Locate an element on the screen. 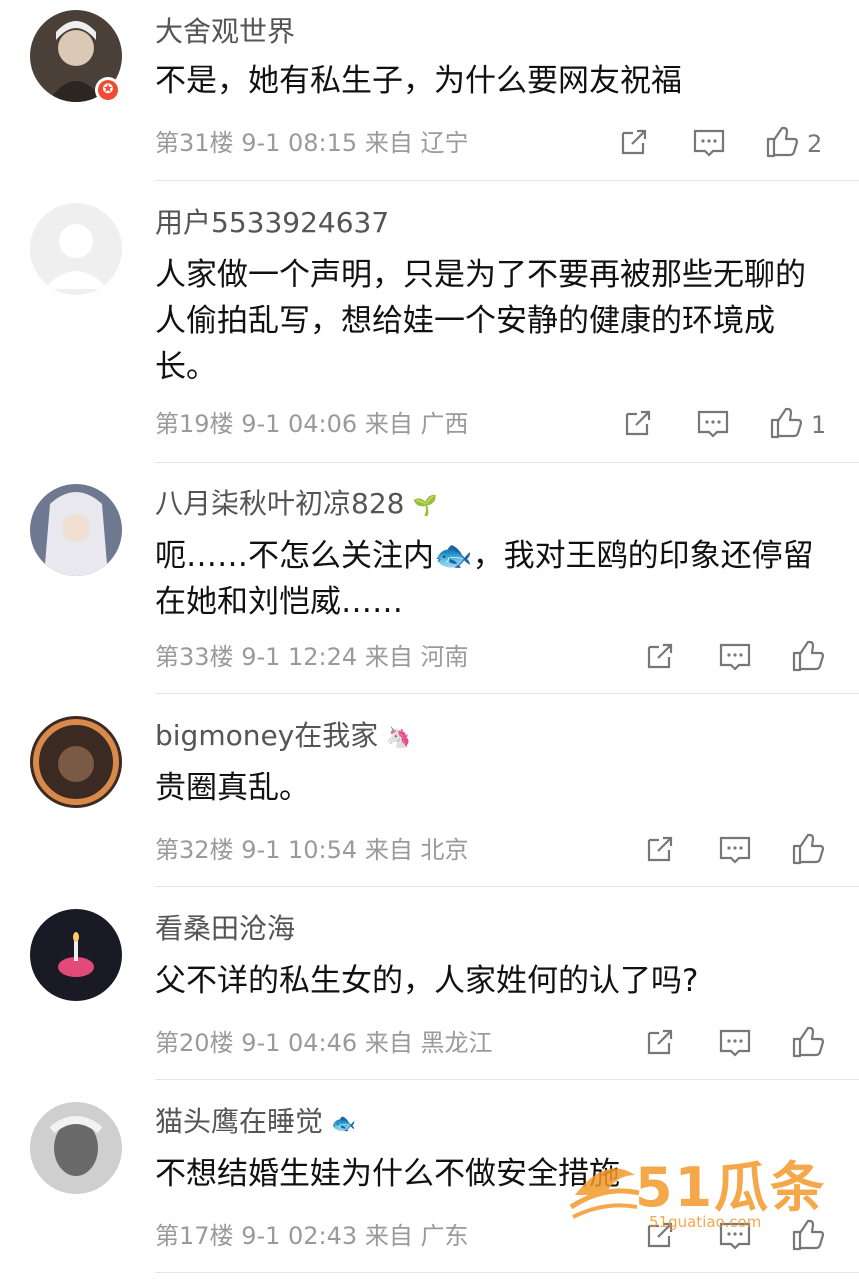  like-button: 1 is located at coordinates (797, 425).